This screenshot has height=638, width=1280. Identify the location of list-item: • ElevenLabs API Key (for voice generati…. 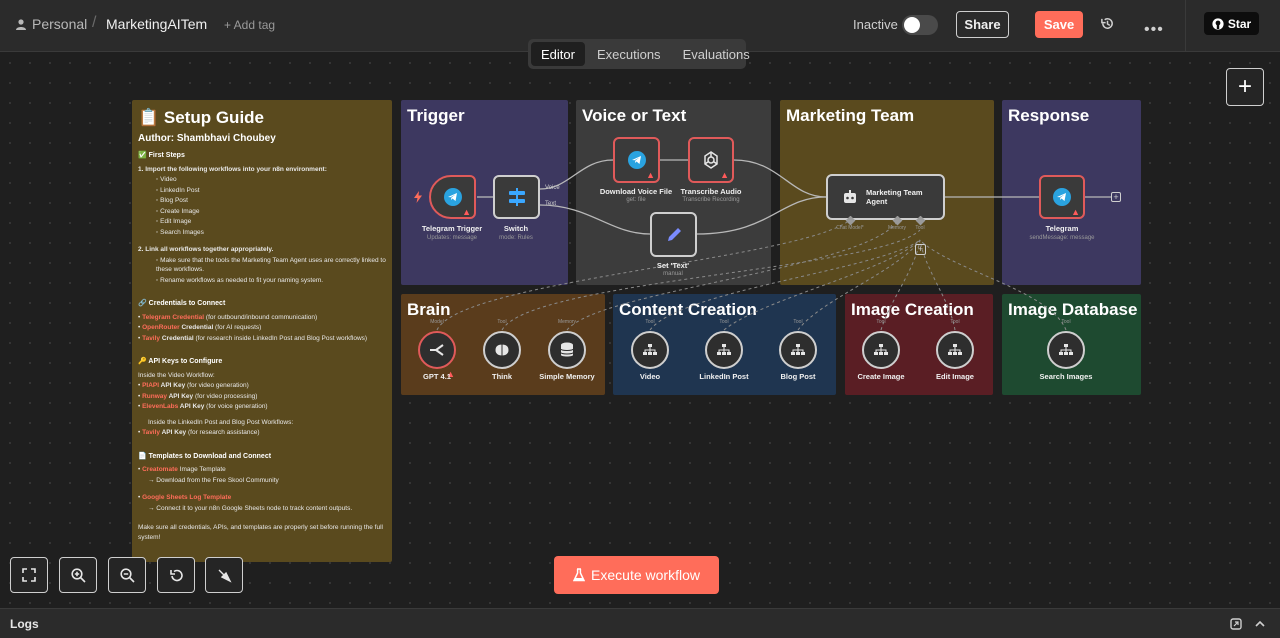
(203, 406).